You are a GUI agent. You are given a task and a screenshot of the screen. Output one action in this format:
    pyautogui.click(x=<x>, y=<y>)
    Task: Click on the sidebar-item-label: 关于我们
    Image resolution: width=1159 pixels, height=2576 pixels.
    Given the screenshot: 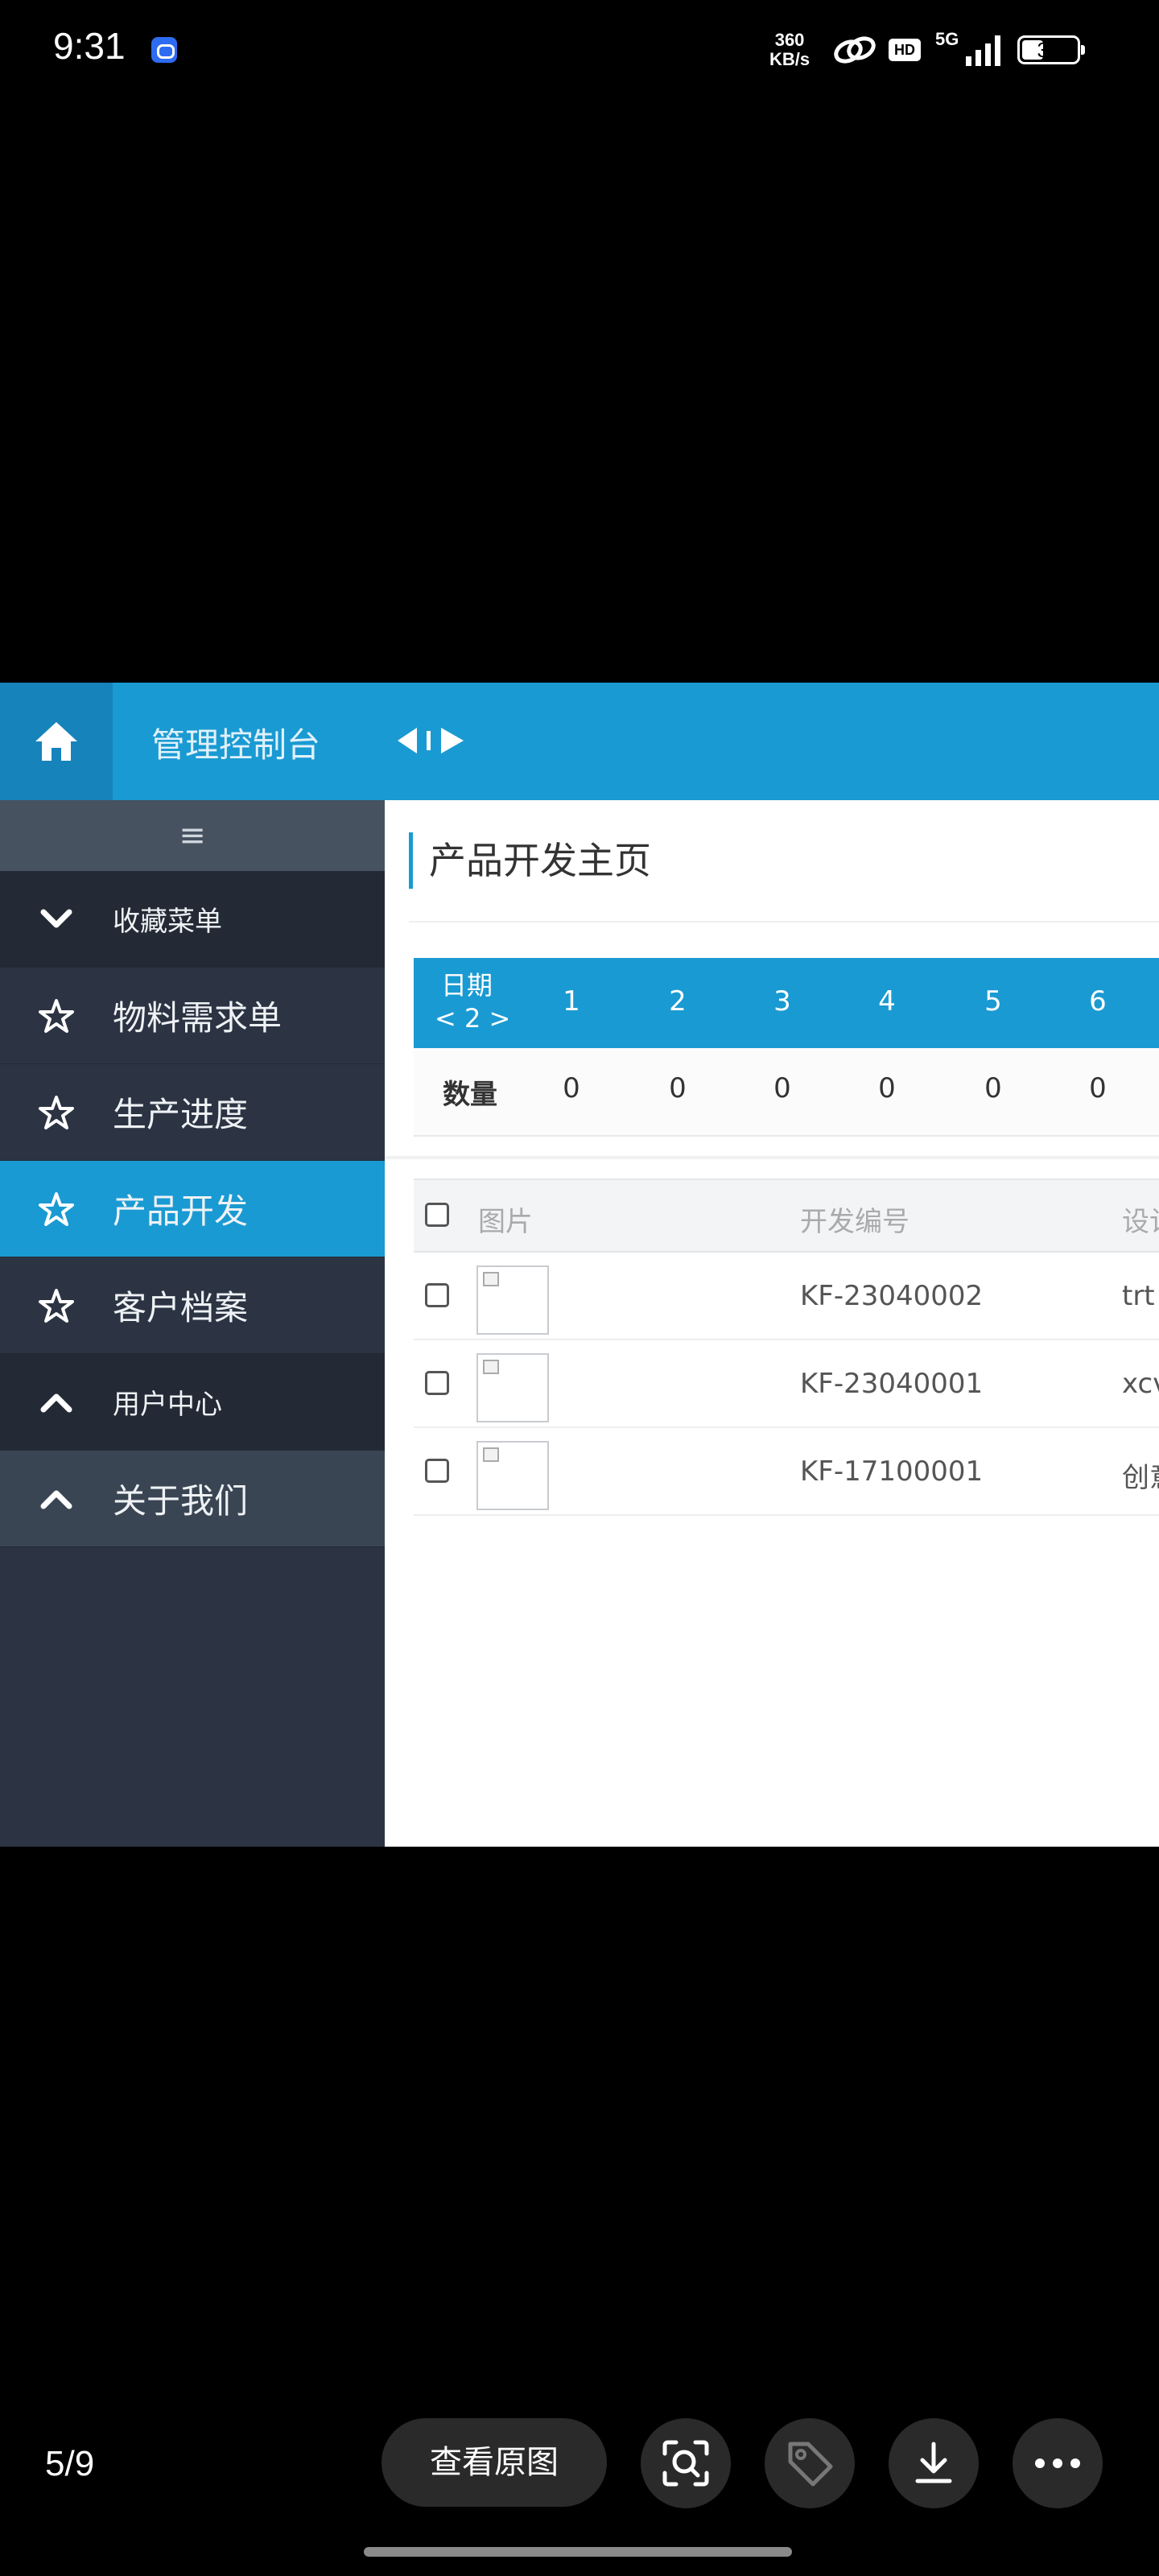 What is the action you would take?
    pyautogui.click(x=181, y=1501)
    